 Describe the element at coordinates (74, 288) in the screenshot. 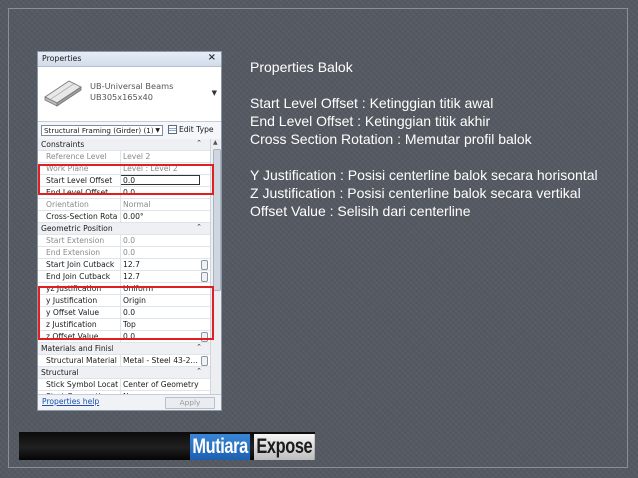

I see `property-label: yz Justification` at that location.